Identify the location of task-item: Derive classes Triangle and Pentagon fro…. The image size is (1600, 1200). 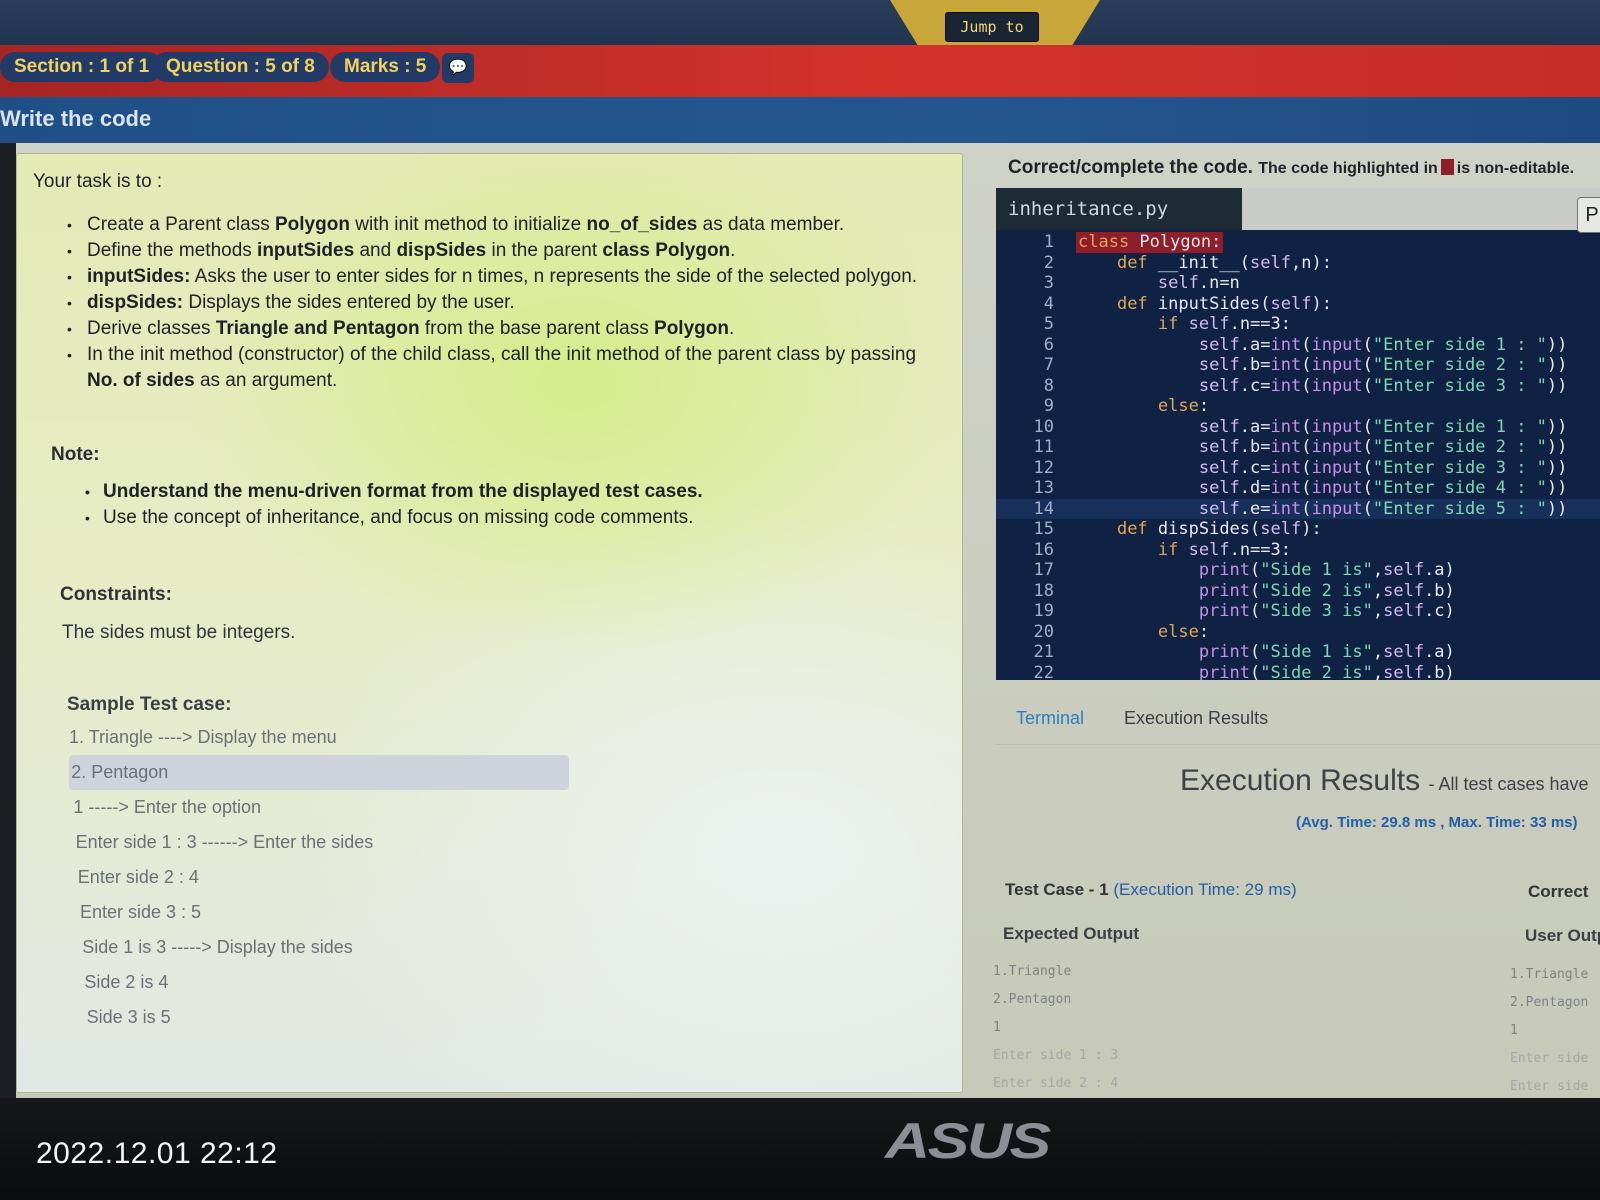
(502, 329).